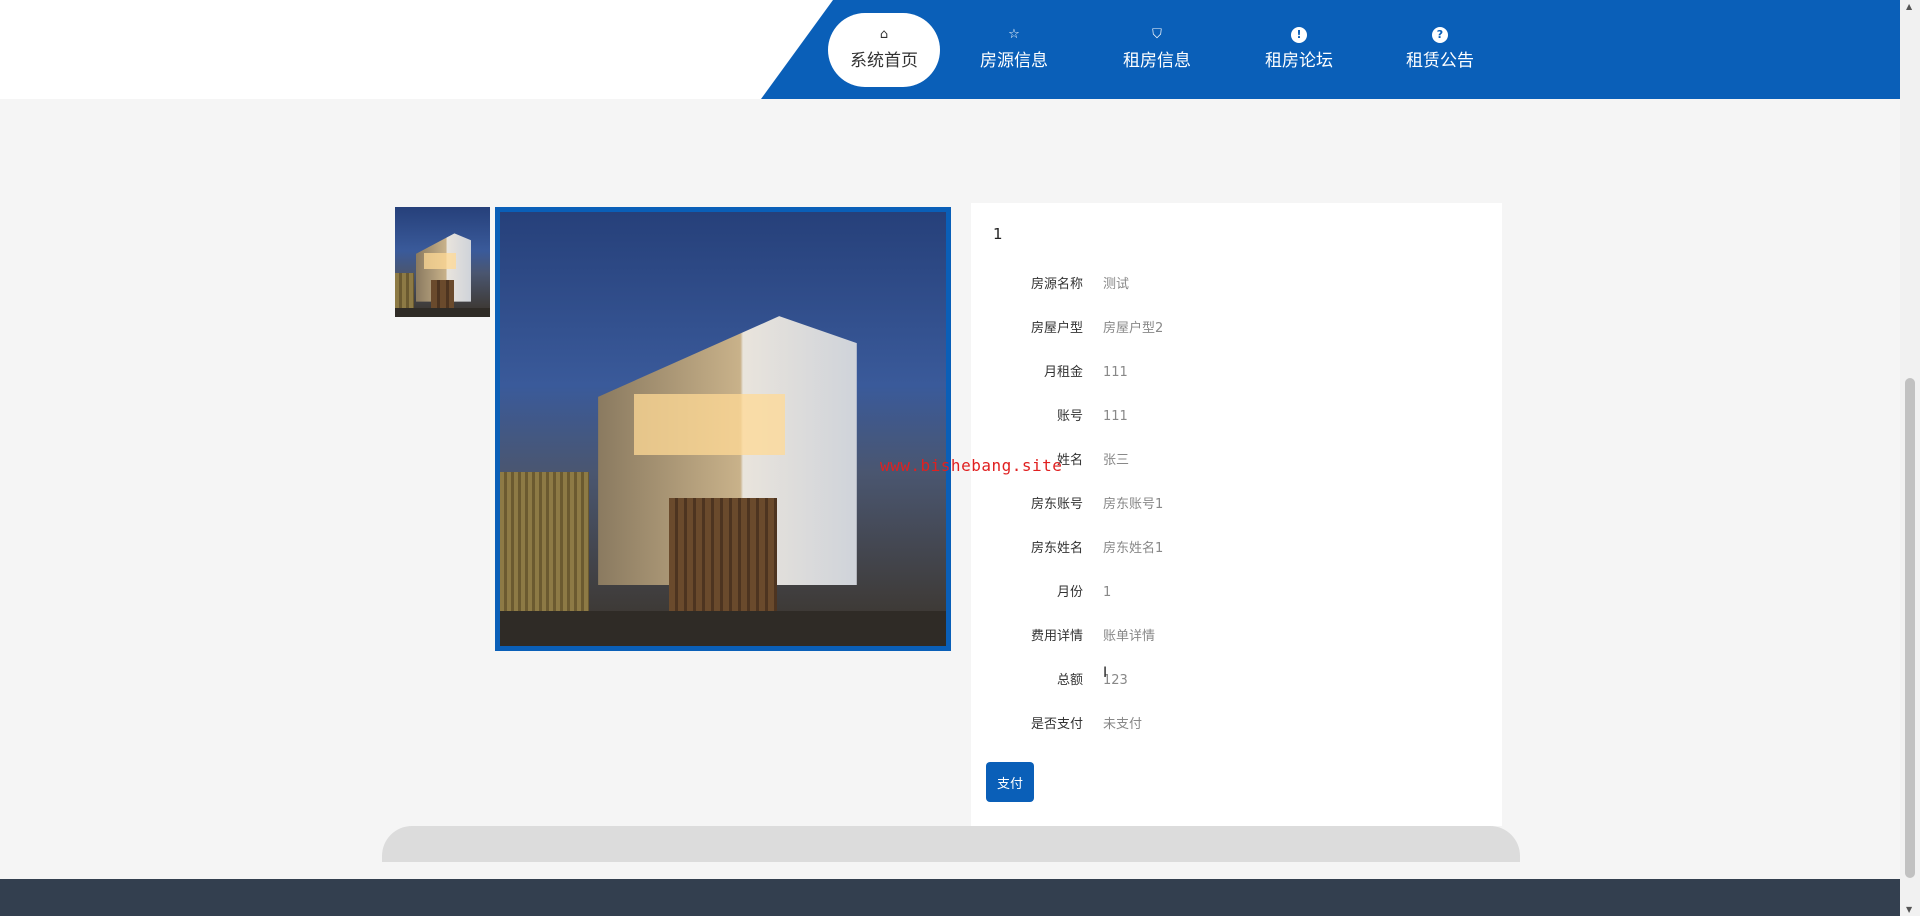 This screenshot has height=916, width=1920. Describe the element at coordinates (1909, 909) in the screenshot. I see `scroll-down-icon: ▼` at that location.